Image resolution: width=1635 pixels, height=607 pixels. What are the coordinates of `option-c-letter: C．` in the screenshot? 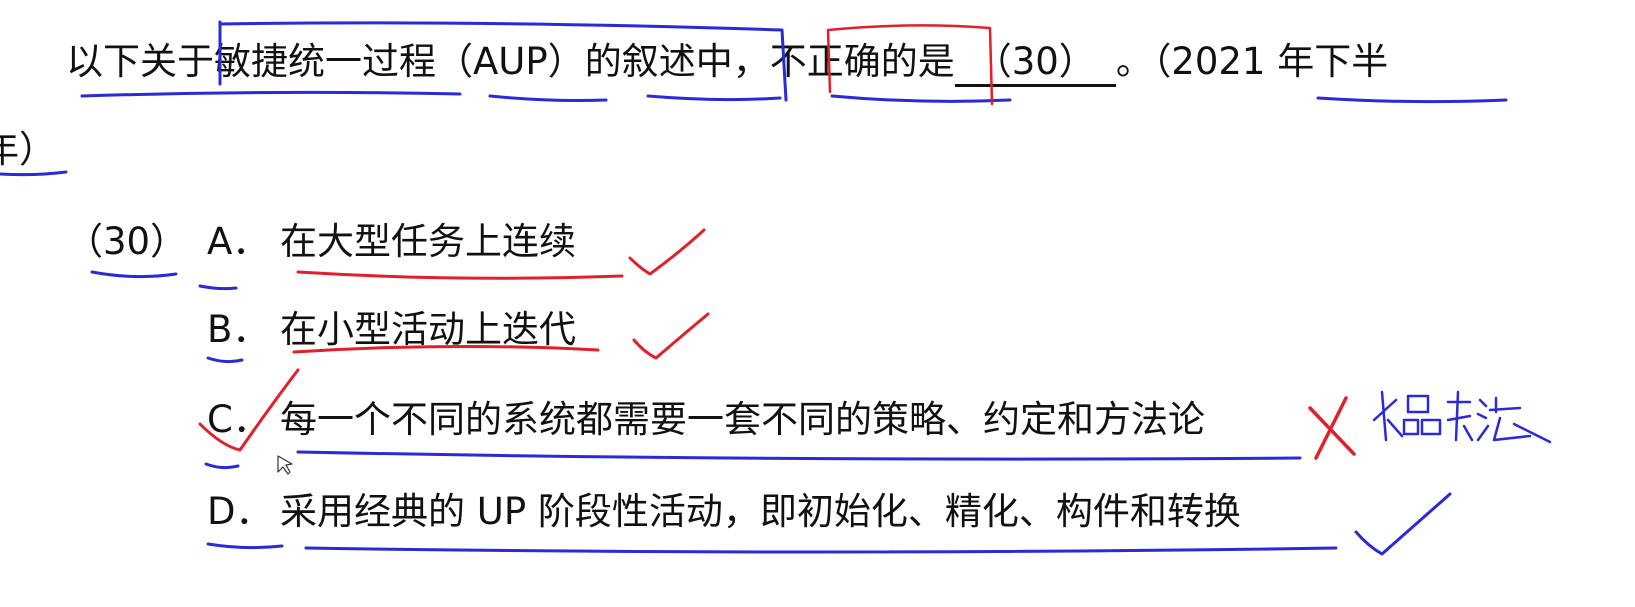 It's located at (238, 419).